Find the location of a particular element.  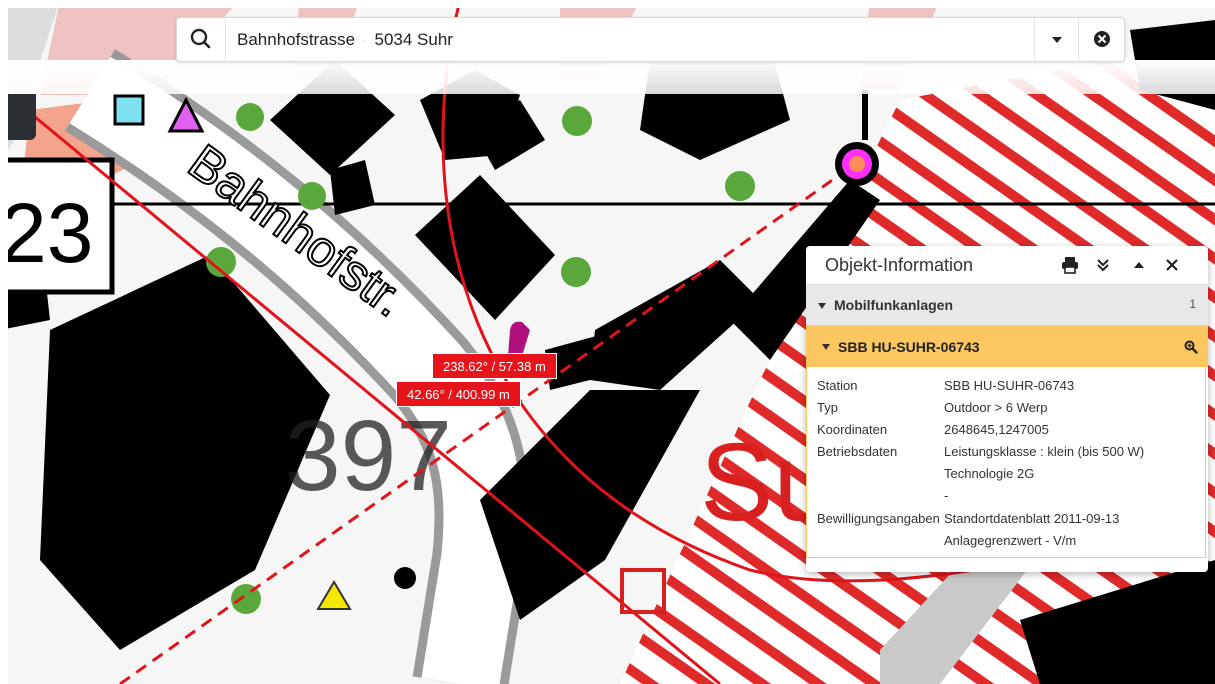

attr-value: Anlagegrenzwert - V/m is located at coordinates (1010, 540).